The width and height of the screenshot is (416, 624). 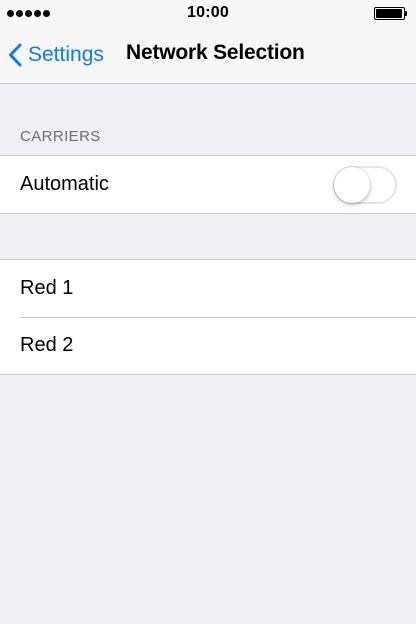 I want to click on back-button: Settings, so click(x=56, y=55).